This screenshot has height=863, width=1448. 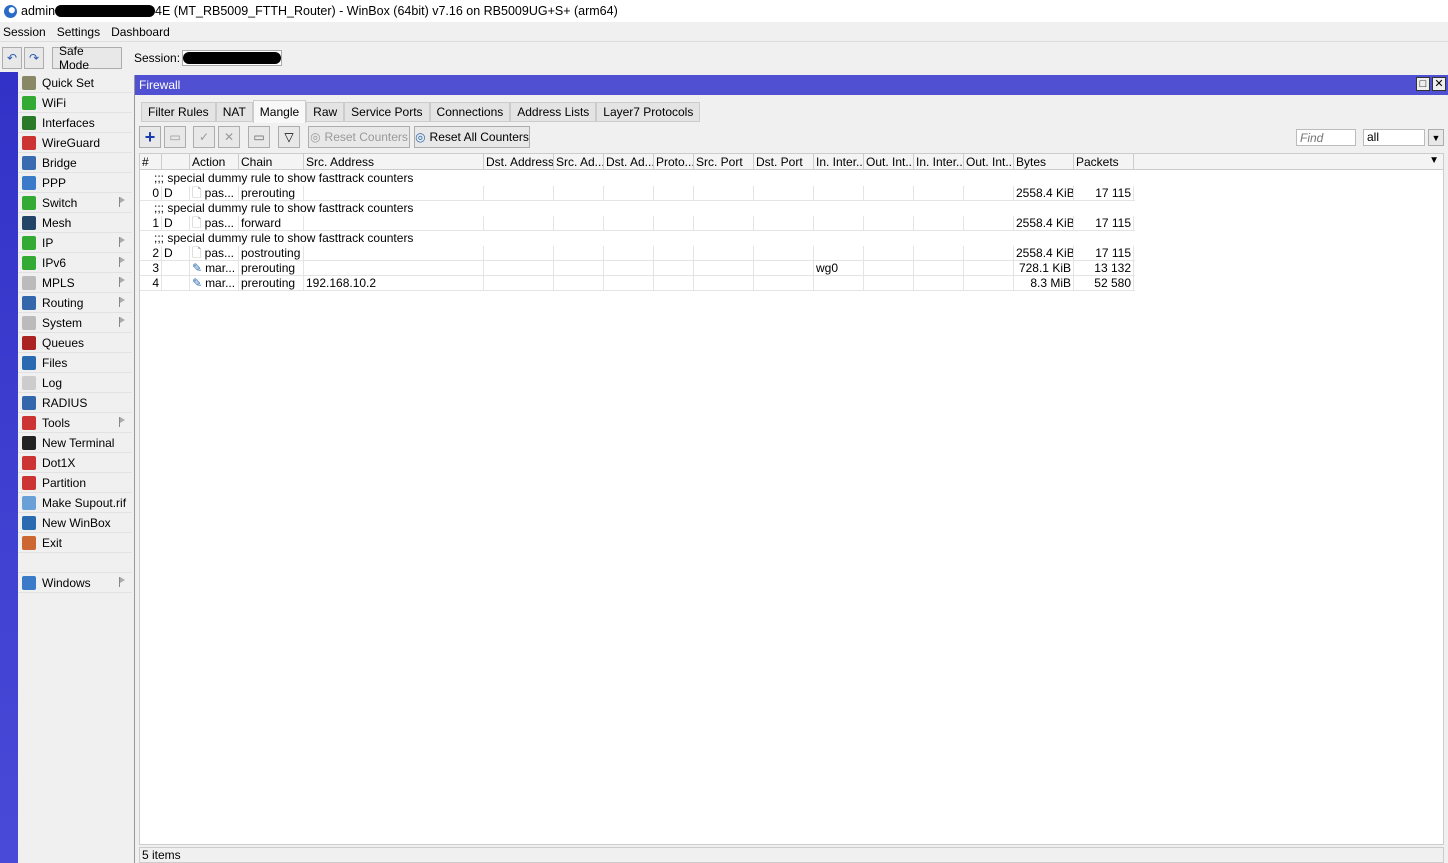 What do you see at coordinates (234, 112) in the screenshot?
I see `tab-nat: NAT` at bounding box center [234, 112].